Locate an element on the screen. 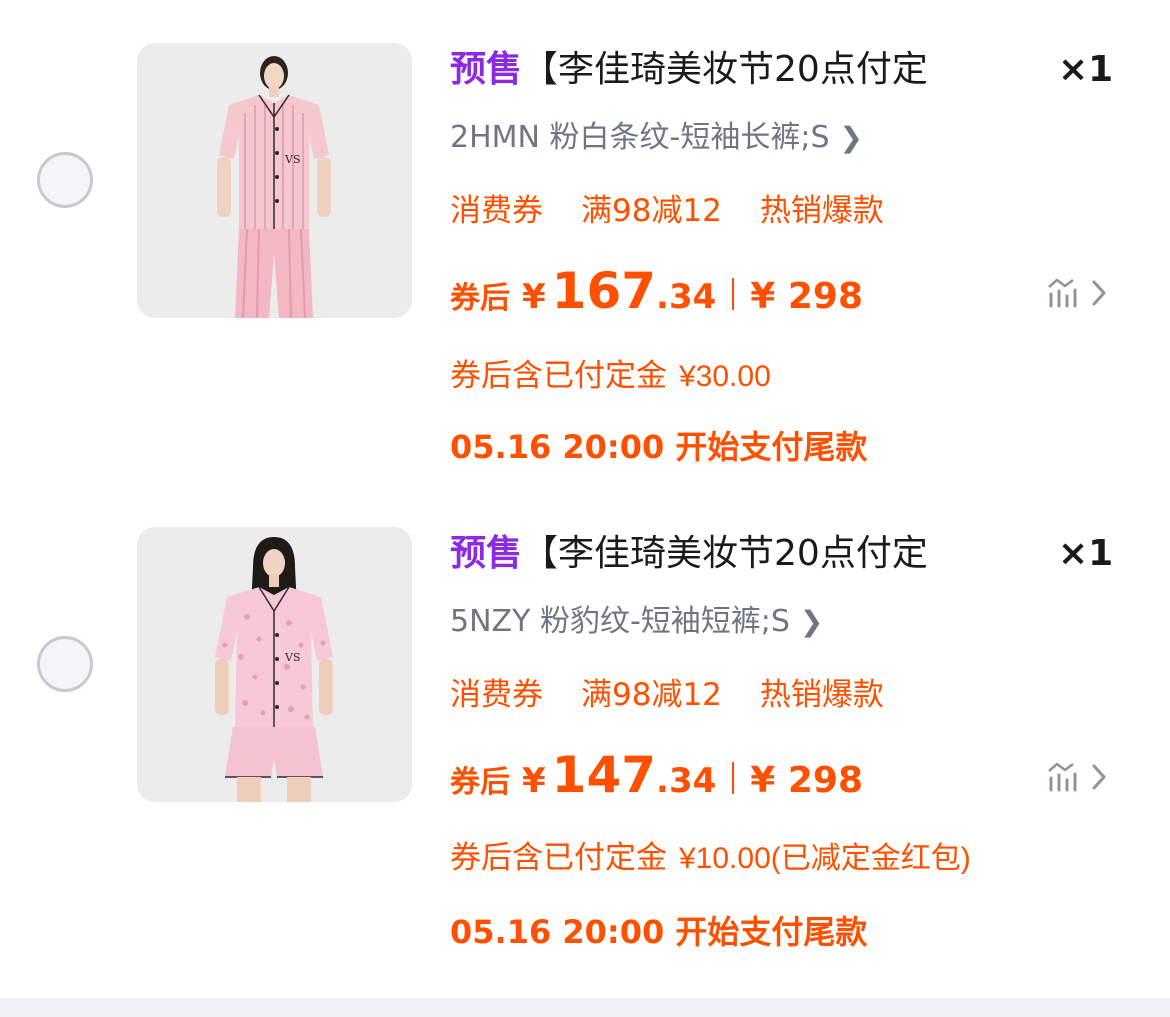 The height and width of the screenshot is (1017, 1170). sku-selector: 5NZY 粉豹纹-短袖短裤;S ❯ is located at coordinates (636, 622).